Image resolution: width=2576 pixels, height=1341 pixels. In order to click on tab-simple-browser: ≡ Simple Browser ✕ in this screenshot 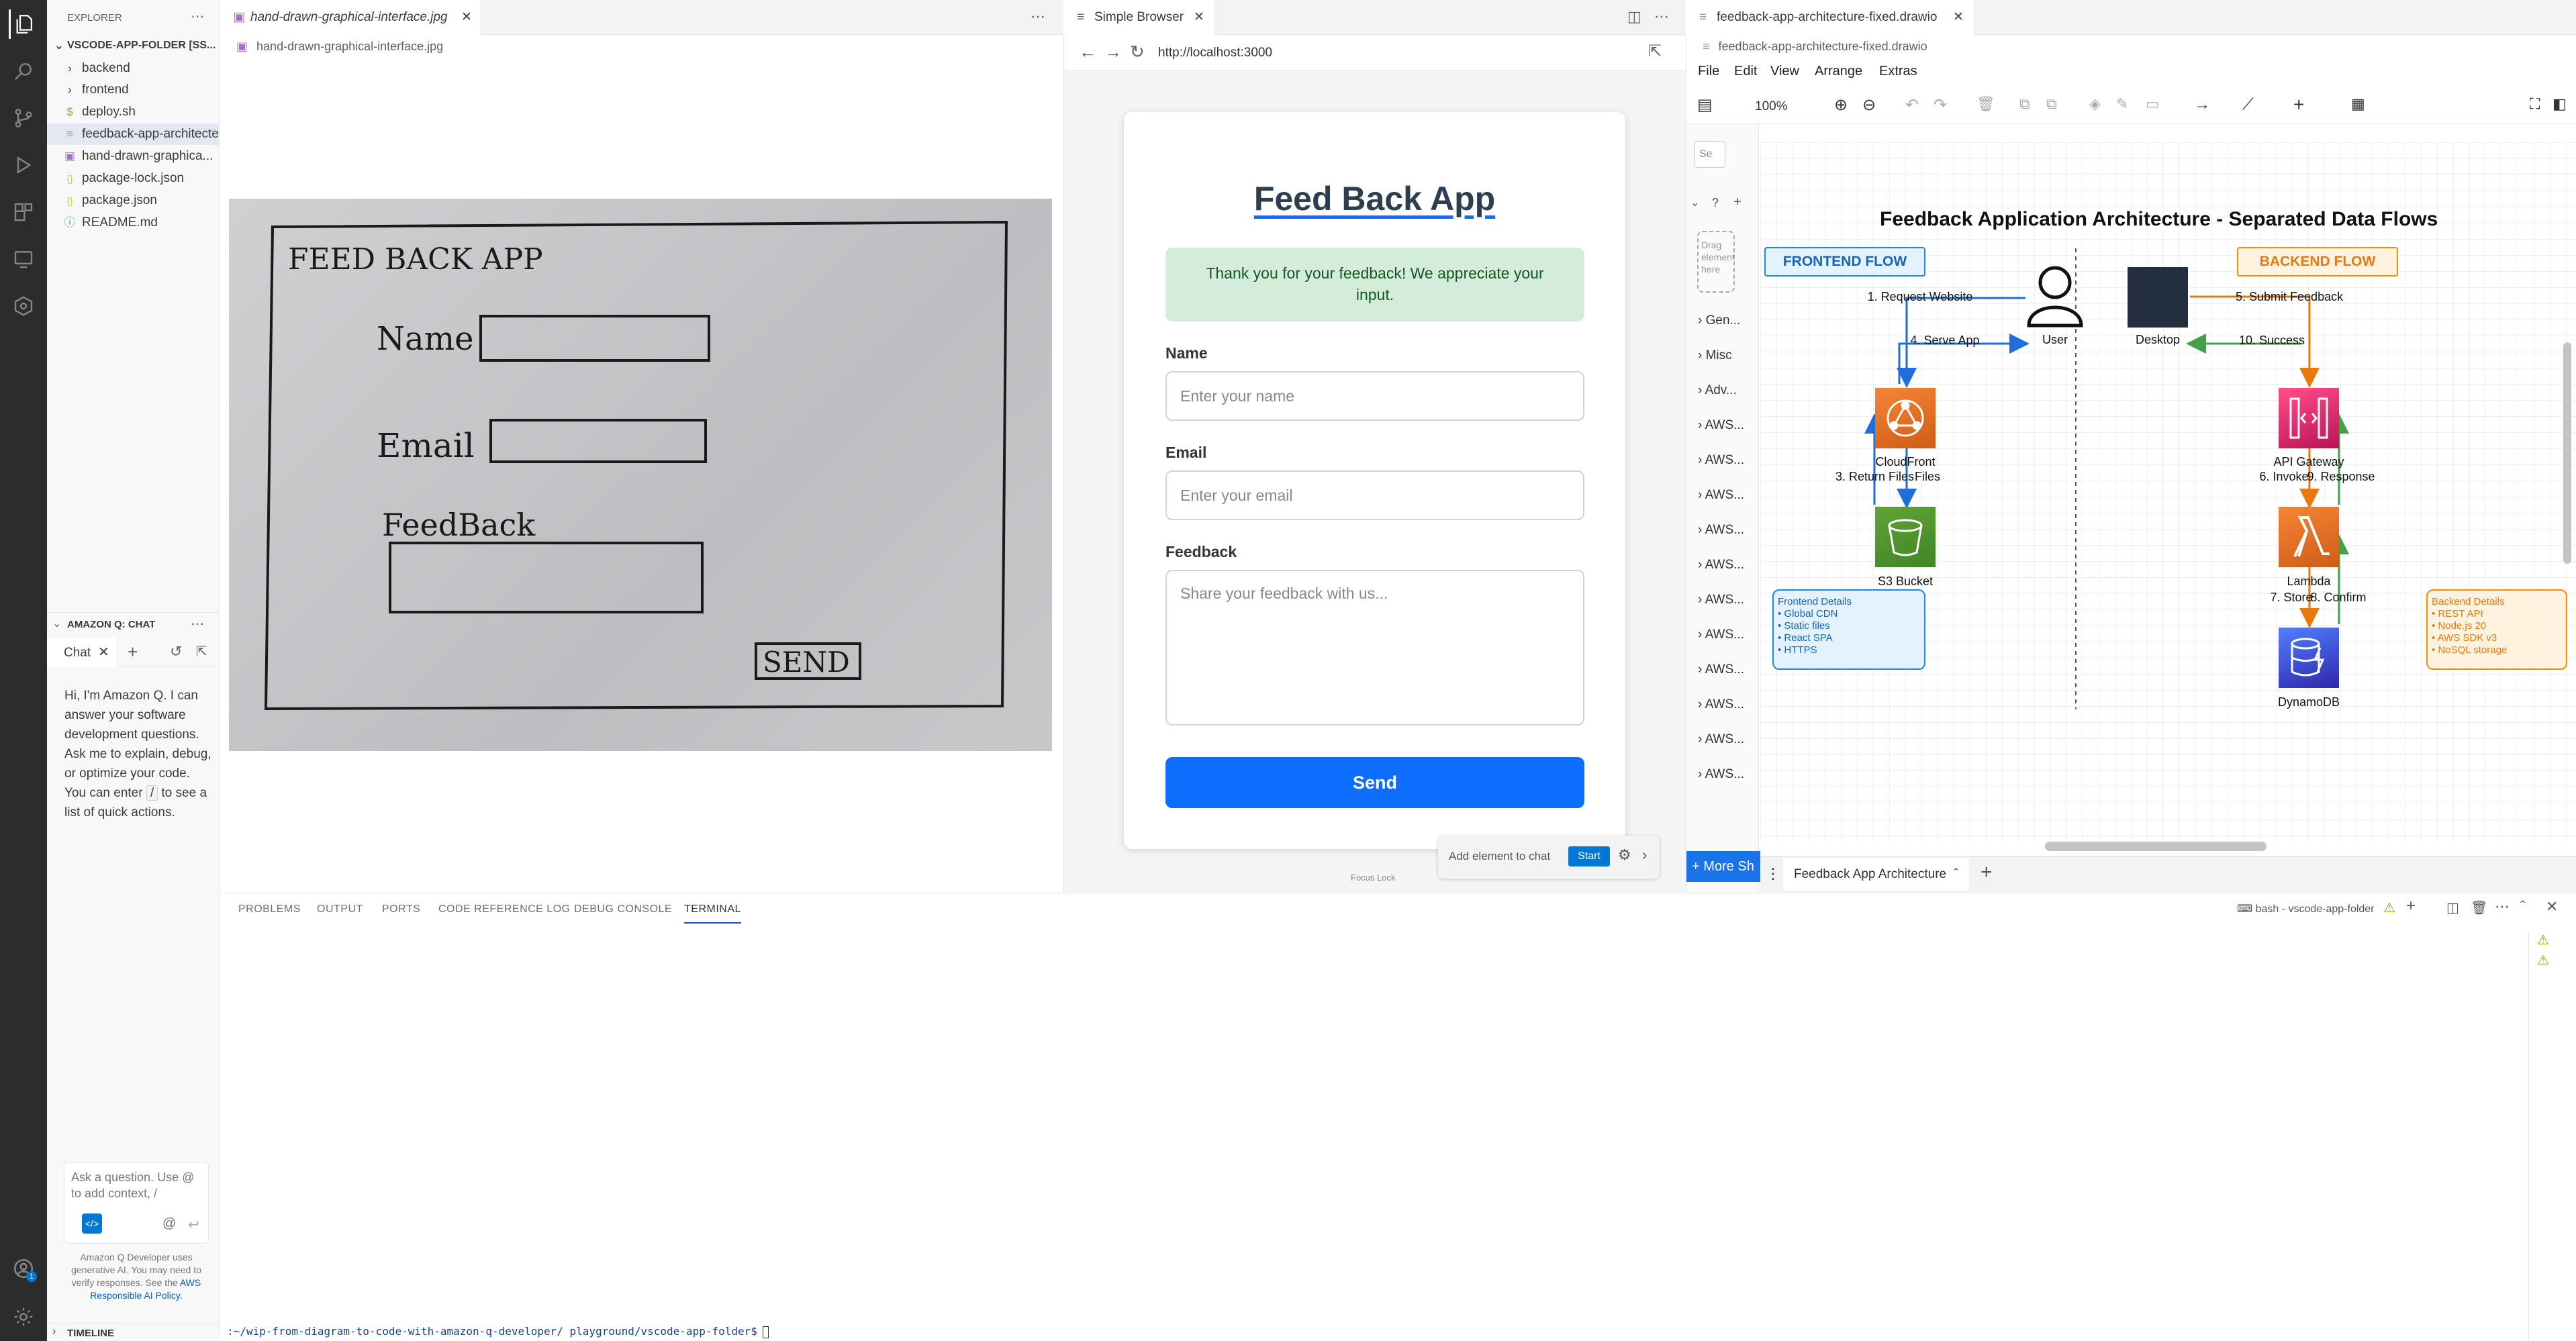, I will do `click(1139, 18)`.